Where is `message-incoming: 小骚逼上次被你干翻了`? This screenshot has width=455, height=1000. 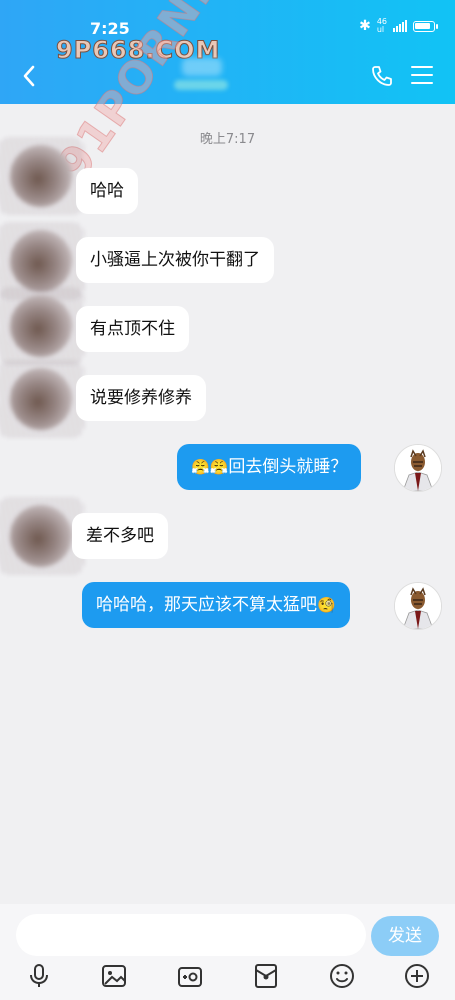 message-incoming: 小骚逼上次被你干翻了 is located at coordinates (175, 260).